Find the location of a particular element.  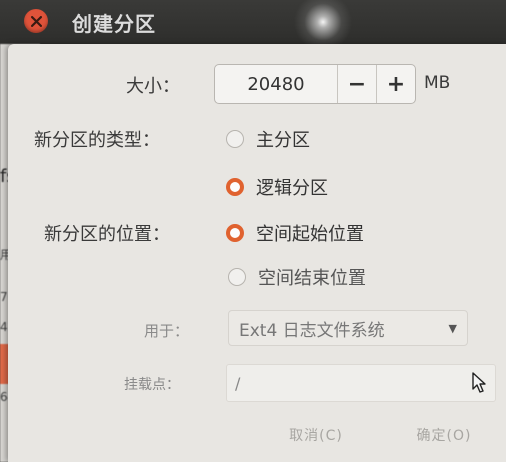

mount-point-input: / is located at coordinates (361, 383).